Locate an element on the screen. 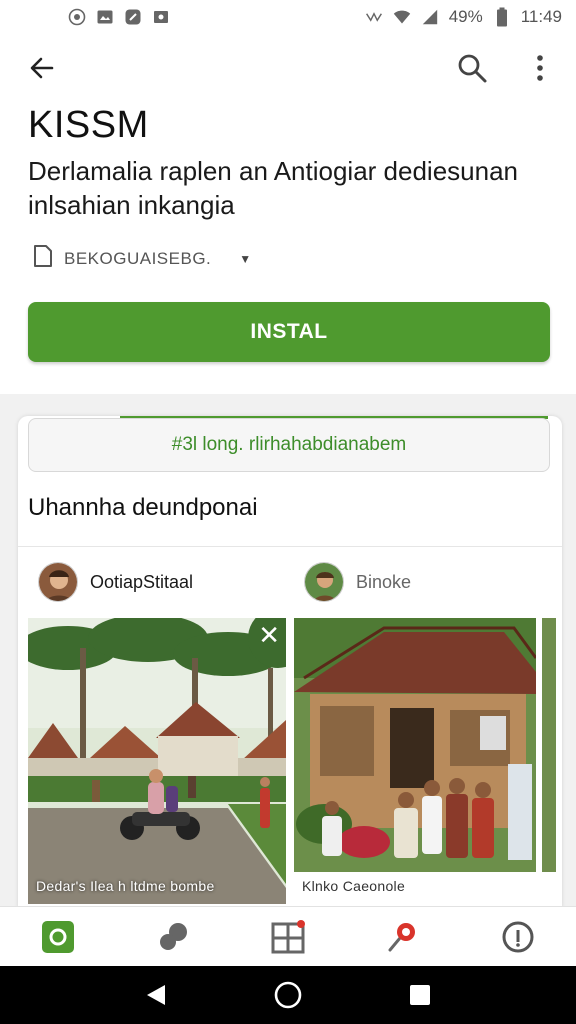 This screenshot has height=1024, width=576. bottom-navigation is located at coordinates (288, 936).